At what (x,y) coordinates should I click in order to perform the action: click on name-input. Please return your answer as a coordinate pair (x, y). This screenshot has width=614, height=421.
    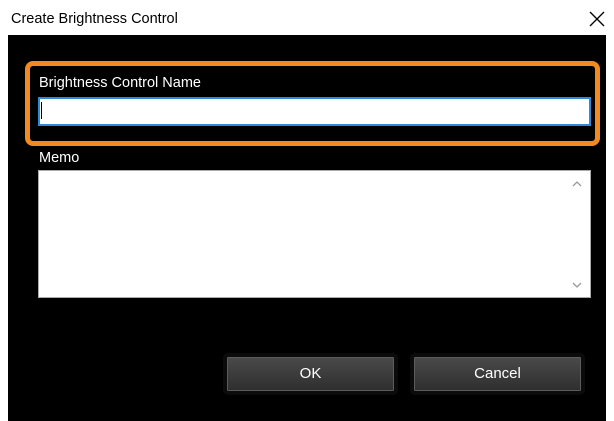
    Looking at the image, I should click on (314, 111).